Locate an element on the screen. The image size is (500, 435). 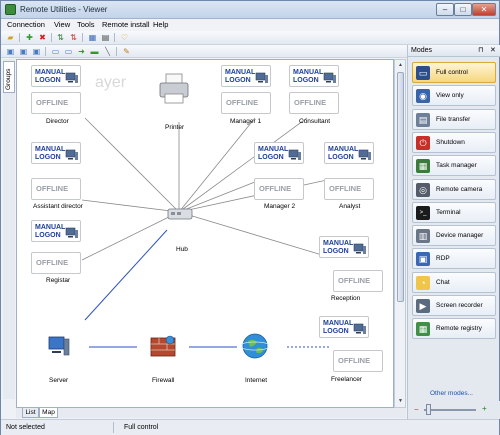
task-manager-icon: ▦ is located at coordinates (423, 166).